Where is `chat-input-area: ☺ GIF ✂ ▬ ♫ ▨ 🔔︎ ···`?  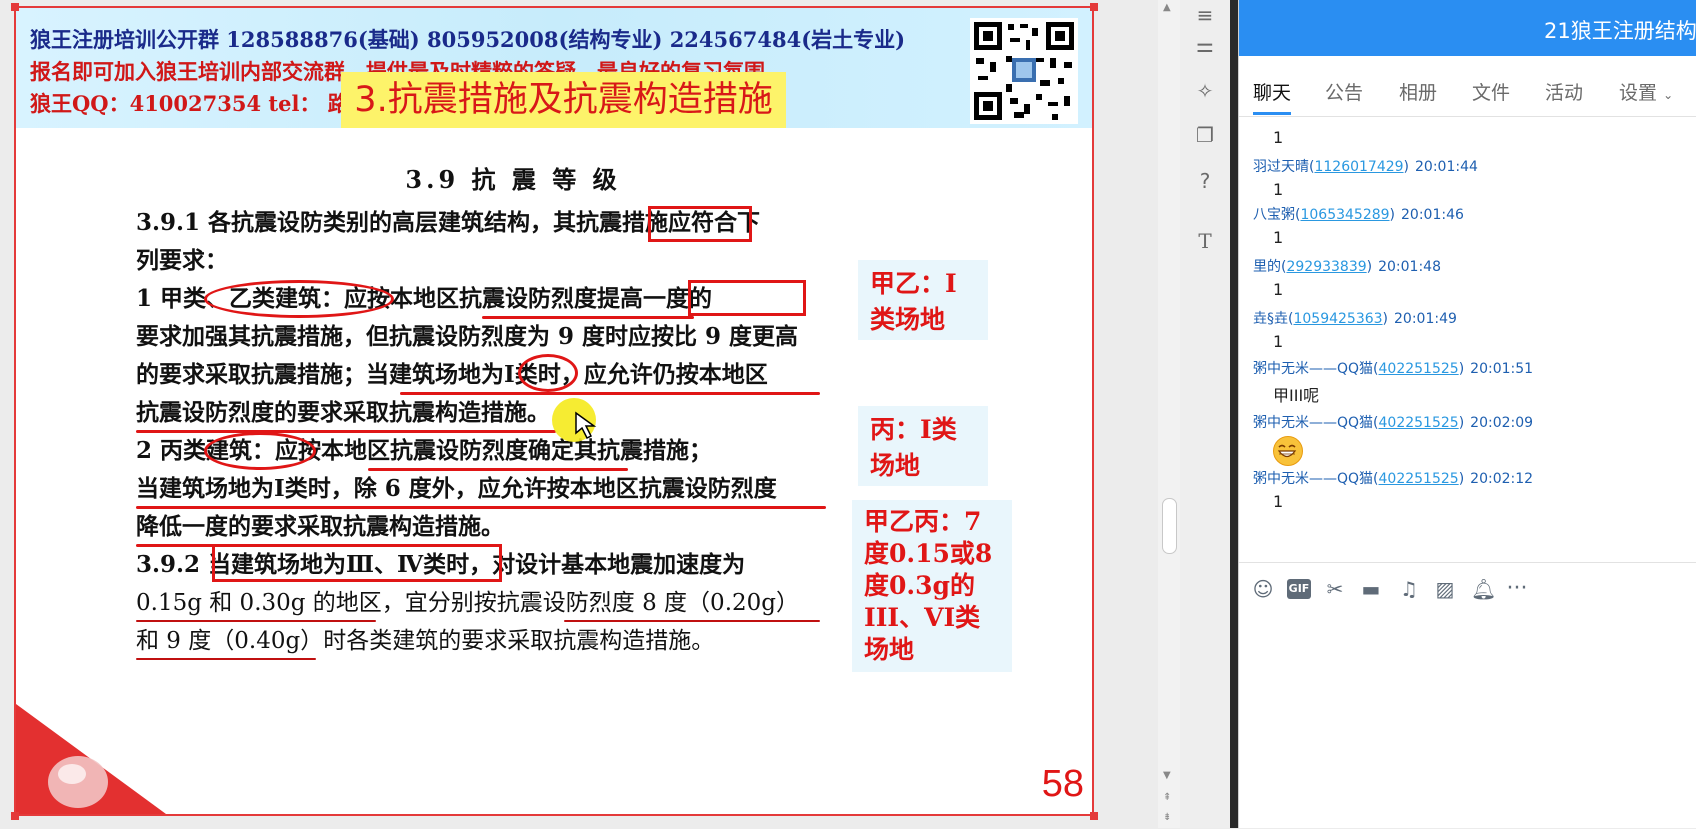 chat-input-area: ☺ GIF ✂ ▬ ♫ ▨ 🔔︎ ··· is located at coordinates (1467, 695).